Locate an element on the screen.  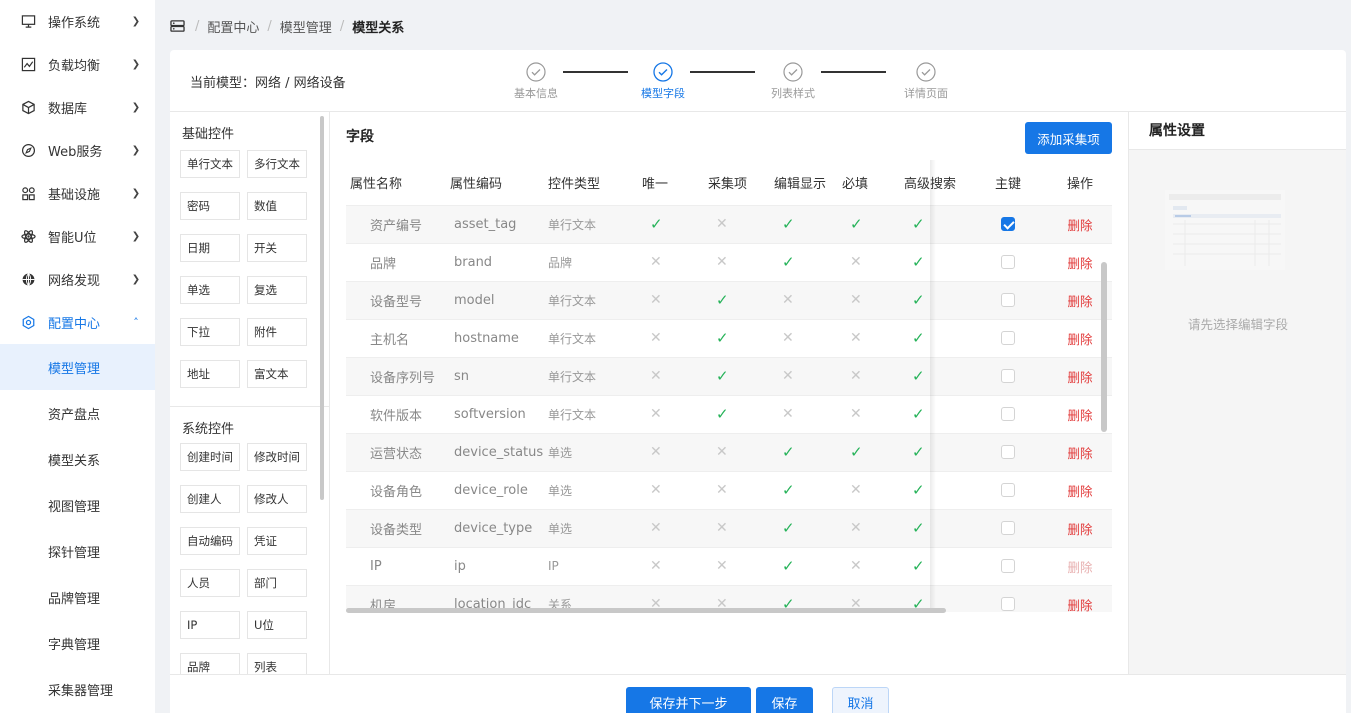
sidebar-subitem-view-mgmt: 视图管理 is located at coordinates (77, 505).